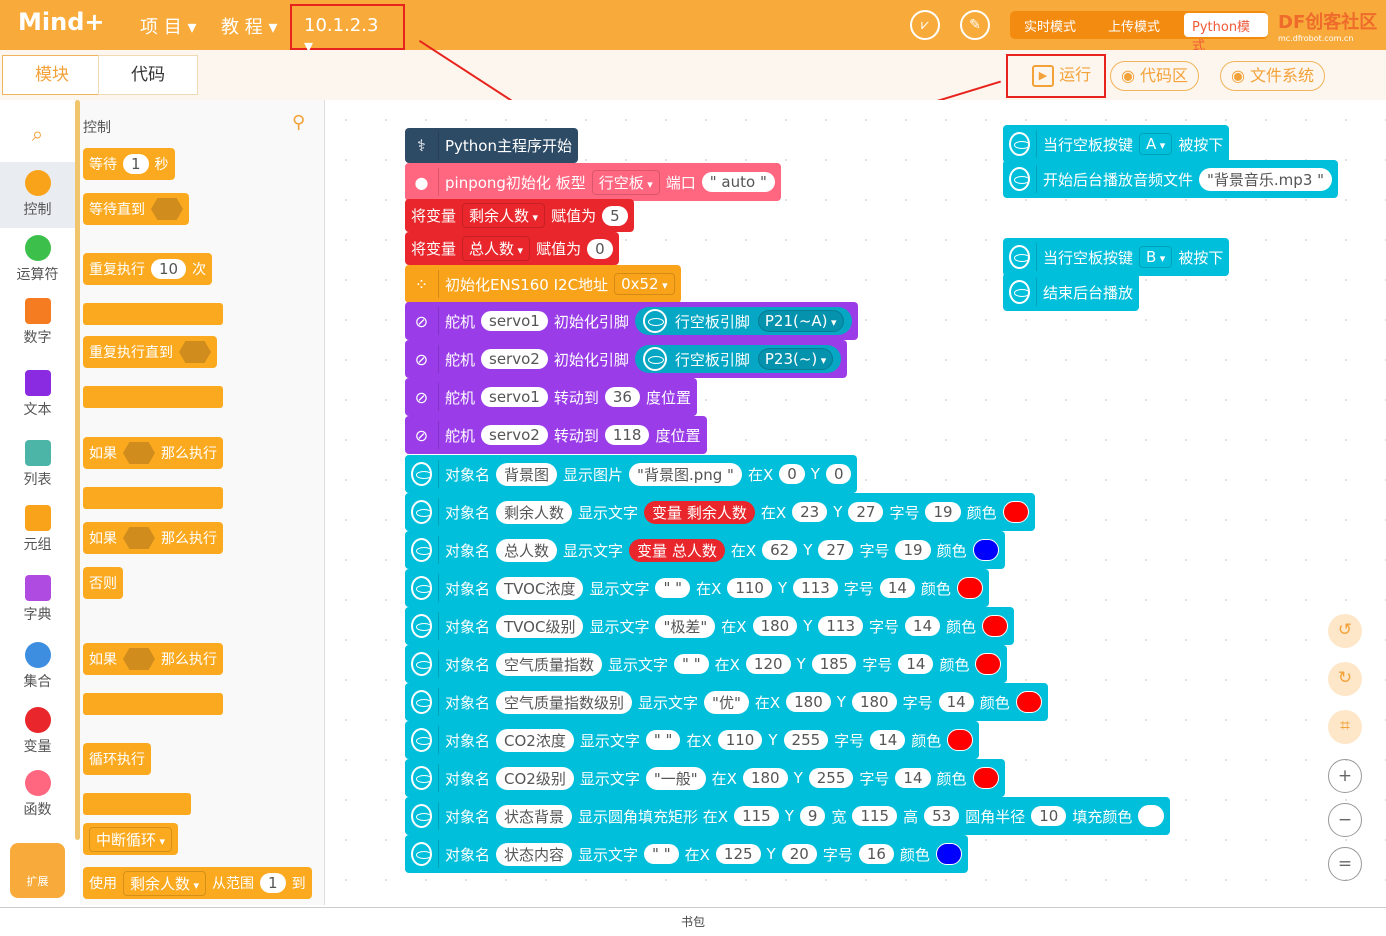 This screenshot has width=1386, height=936. Describe the element at coordinates (841, 626) in the screenshot. I see `block-input: 113` at that location.